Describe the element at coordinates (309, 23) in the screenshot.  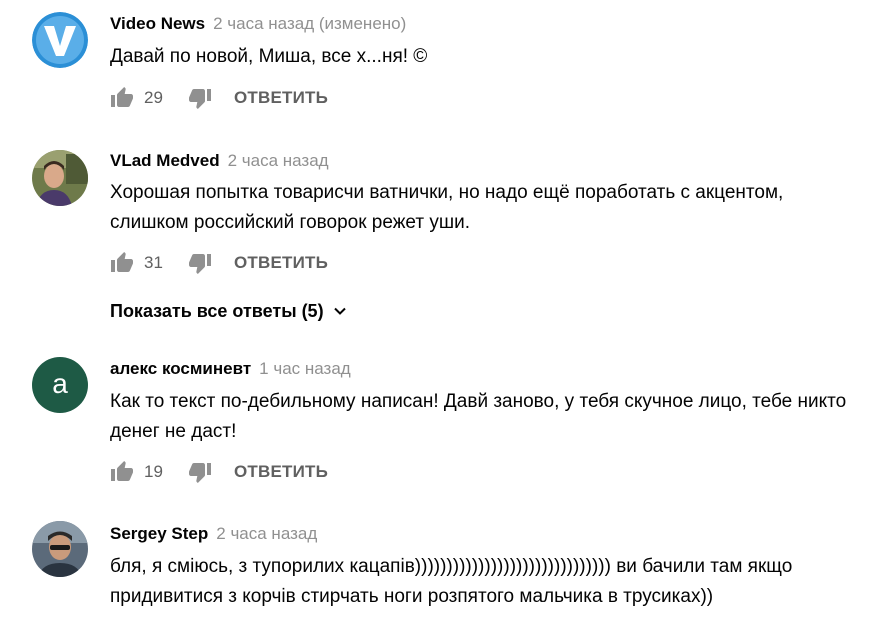
I see `comment-time: 2 часа назад (изменено)` at that location.